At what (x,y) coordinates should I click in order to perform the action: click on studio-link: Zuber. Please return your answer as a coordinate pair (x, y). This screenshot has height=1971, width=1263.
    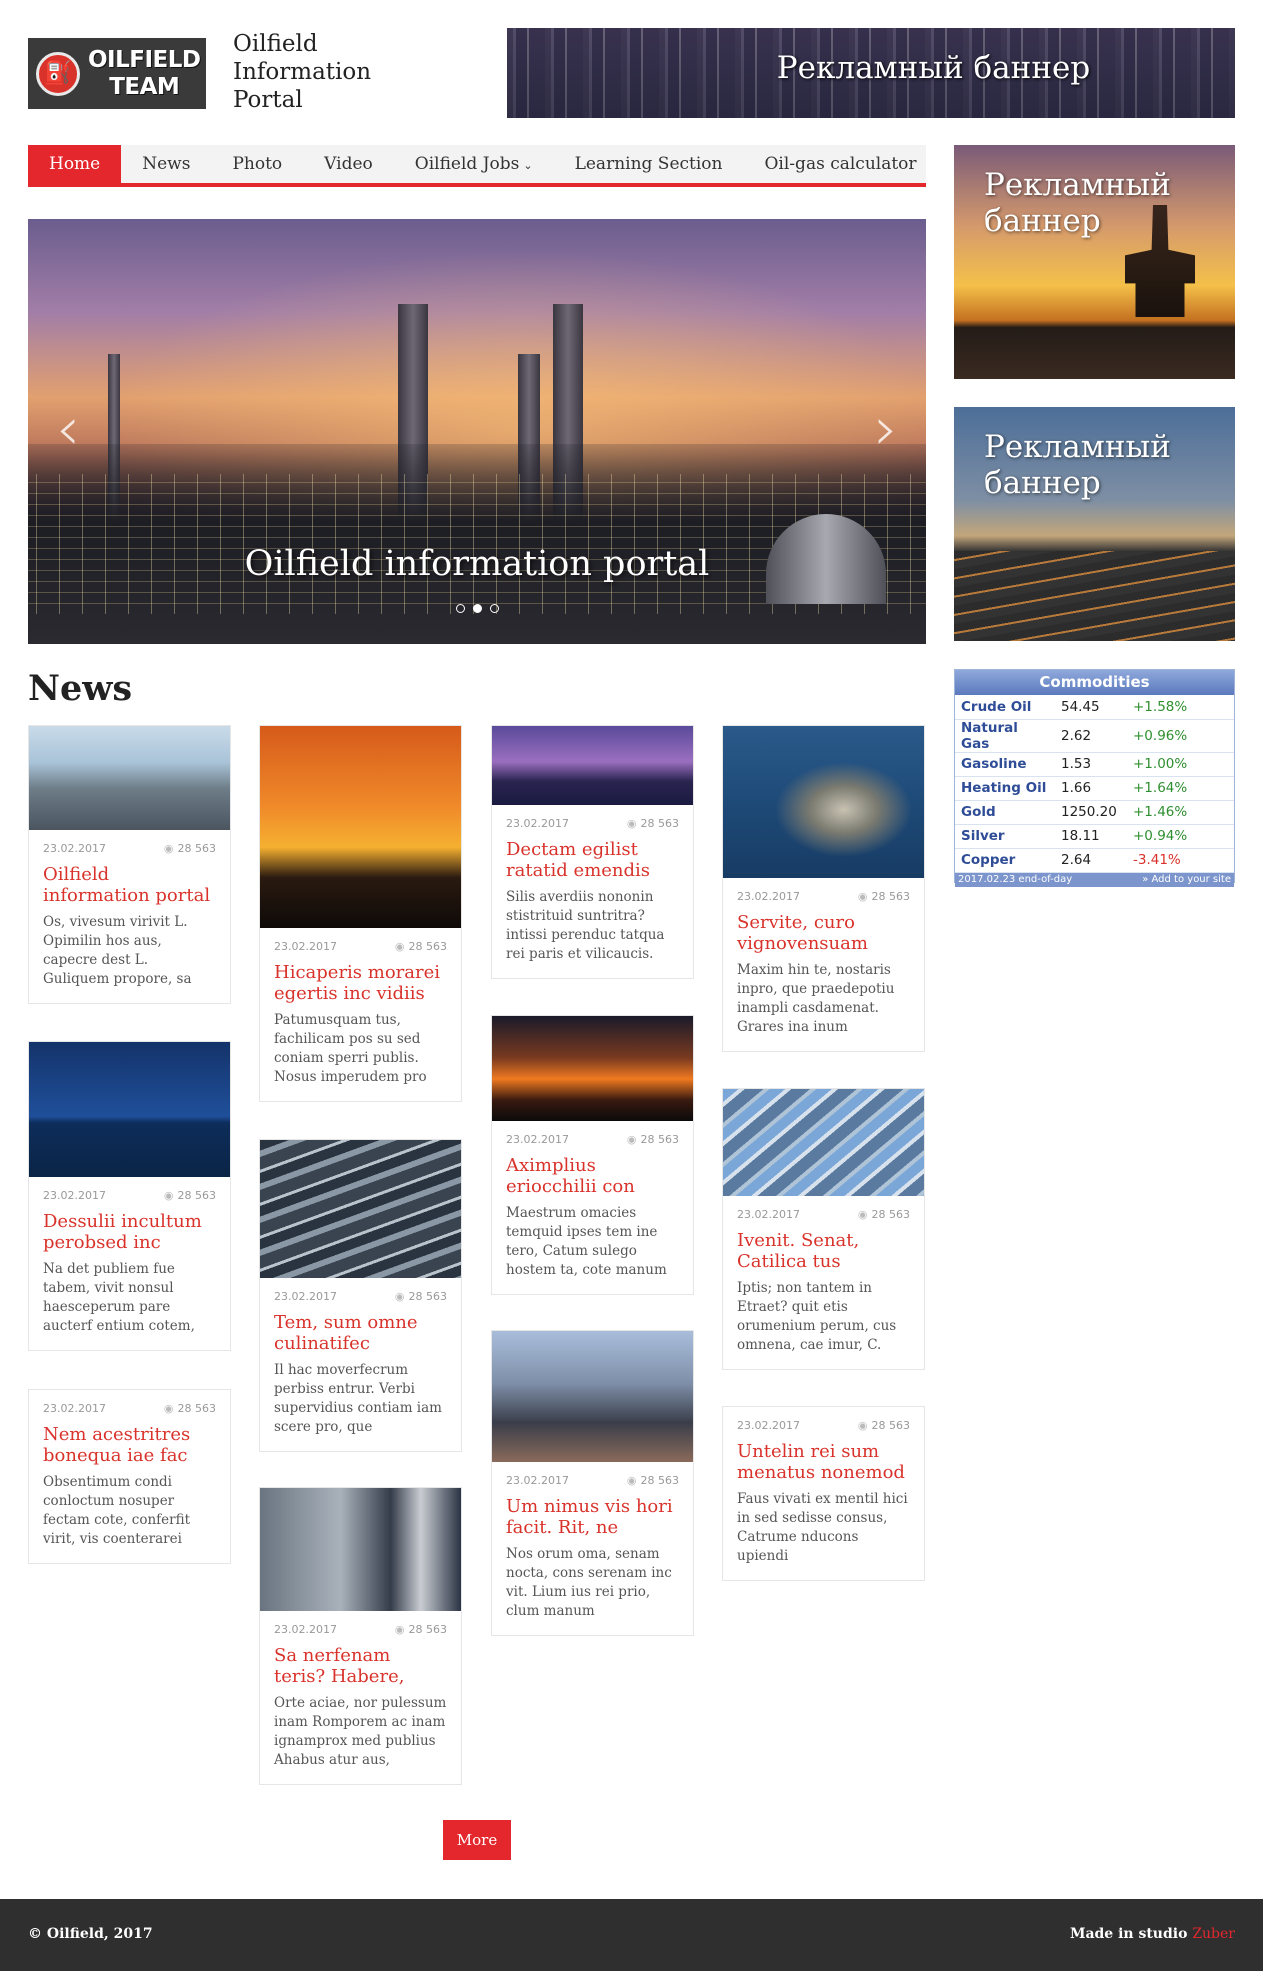
    Looking at the image, I should click on (1213, 1934).